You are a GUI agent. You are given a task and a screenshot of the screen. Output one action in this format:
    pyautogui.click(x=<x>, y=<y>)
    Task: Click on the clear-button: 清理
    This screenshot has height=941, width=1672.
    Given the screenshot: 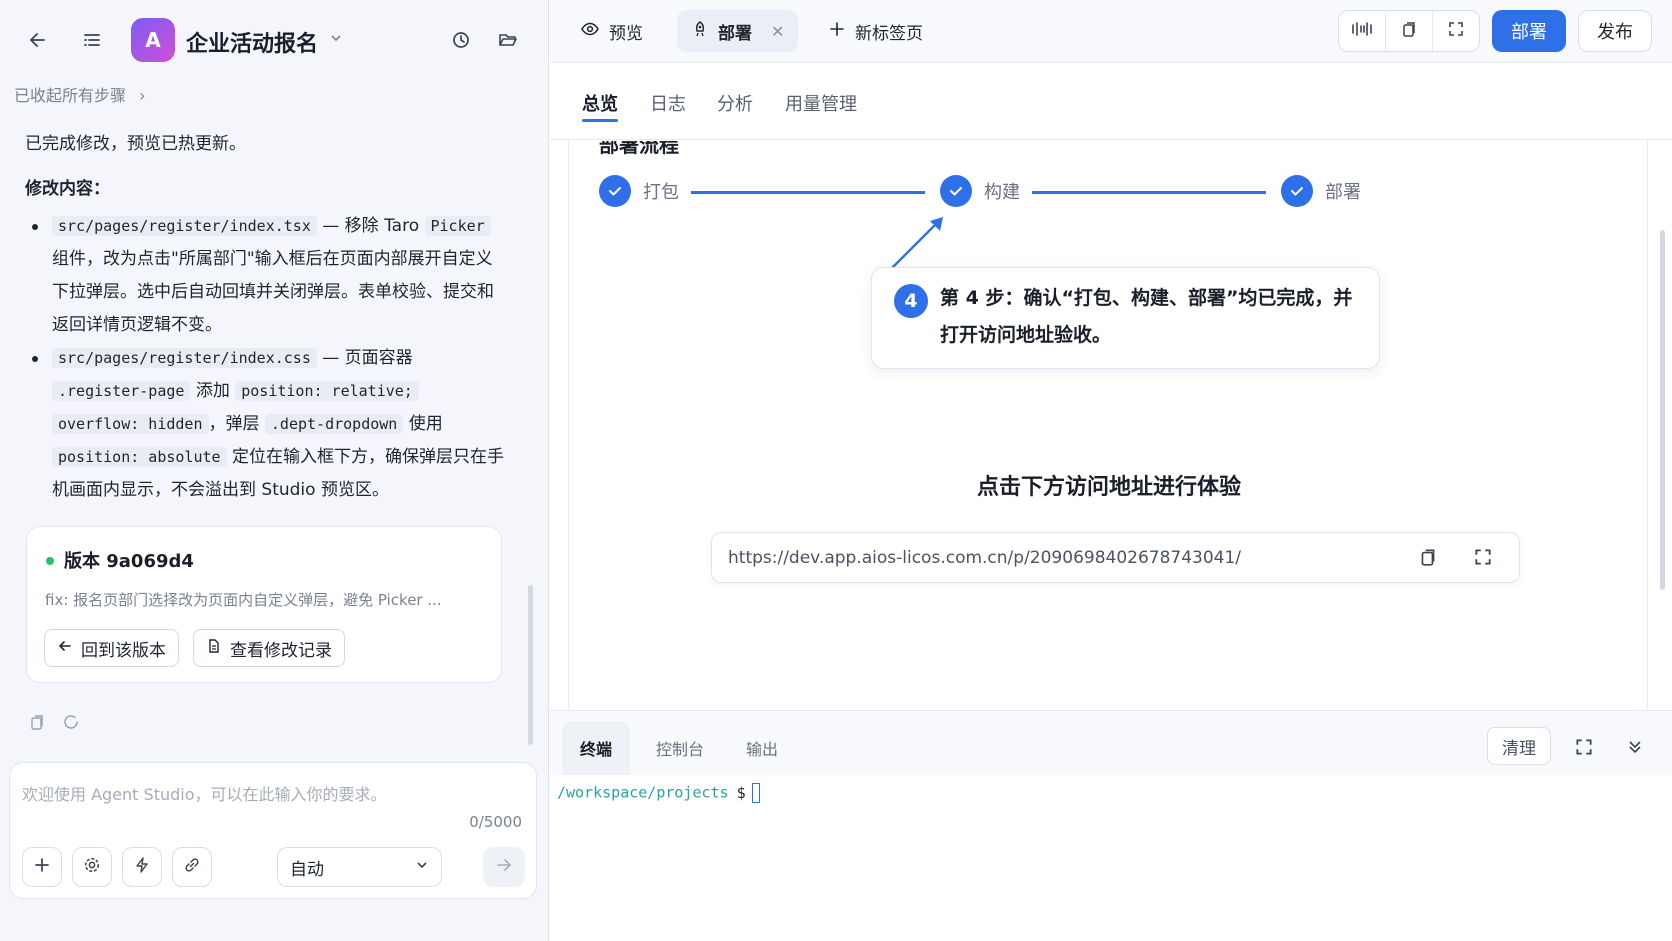 What is the action you would take?
    pyautogui.click(x=1519, y=746)
    